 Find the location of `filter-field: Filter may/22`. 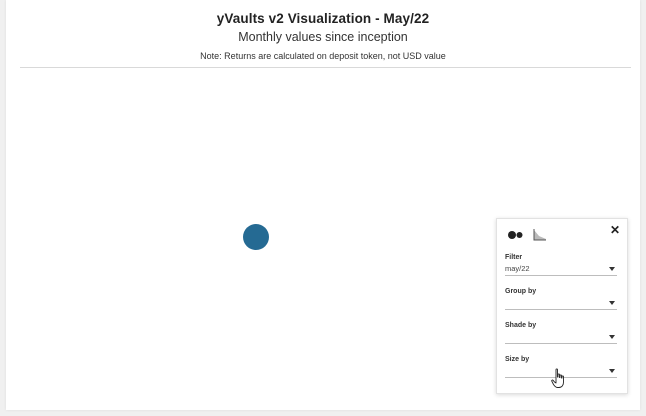

filter-field: Filter may/22 is located at coordinates (561, 264).